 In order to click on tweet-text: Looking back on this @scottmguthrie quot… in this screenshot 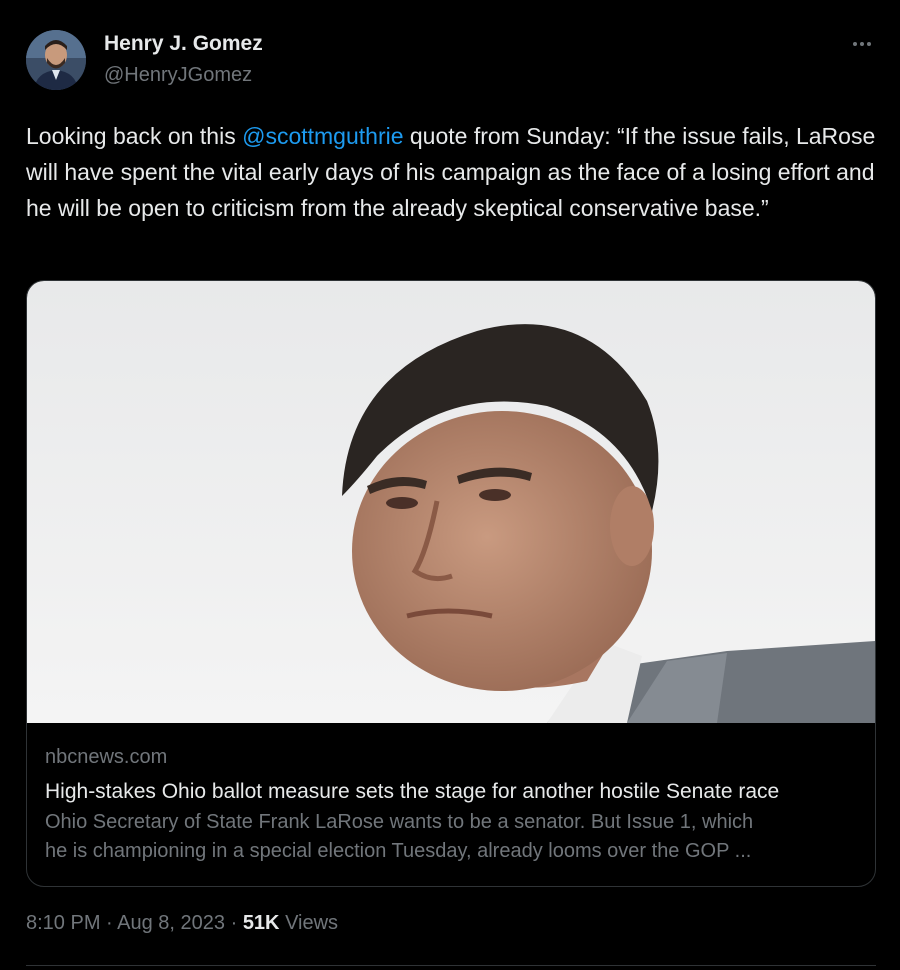, I will do `click(451, 172)`.